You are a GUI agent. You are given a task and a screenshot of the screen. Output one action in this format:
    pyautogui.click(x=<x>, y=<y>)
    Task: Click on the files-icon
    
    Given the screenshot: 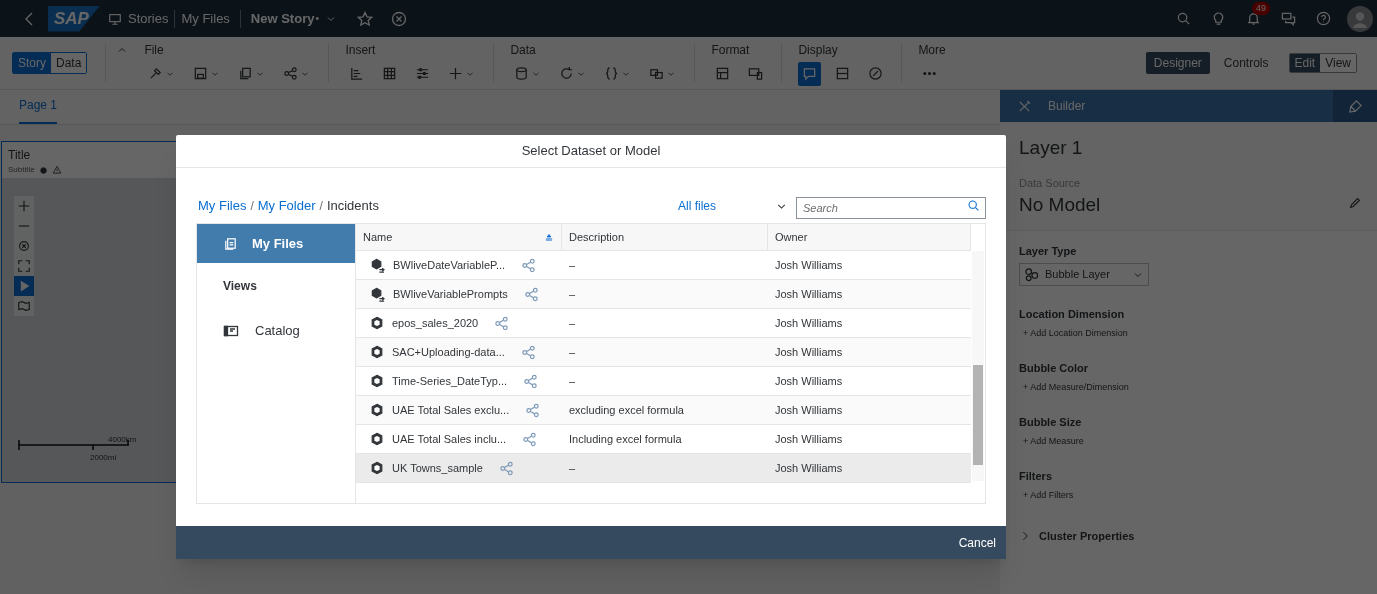 What is the action you would take?
    pyautogui.click(x=230, y=243)
    